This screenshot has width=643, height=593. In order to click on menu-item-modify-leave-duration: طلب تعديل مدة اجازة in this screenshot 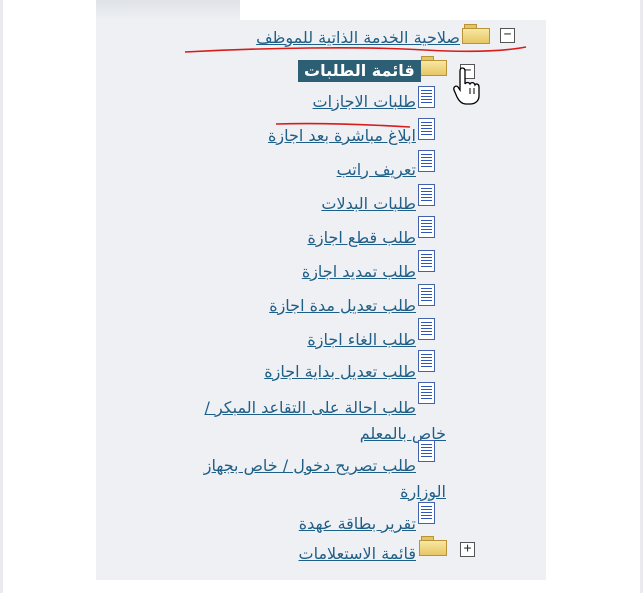, I will do `click(342, 306)`.